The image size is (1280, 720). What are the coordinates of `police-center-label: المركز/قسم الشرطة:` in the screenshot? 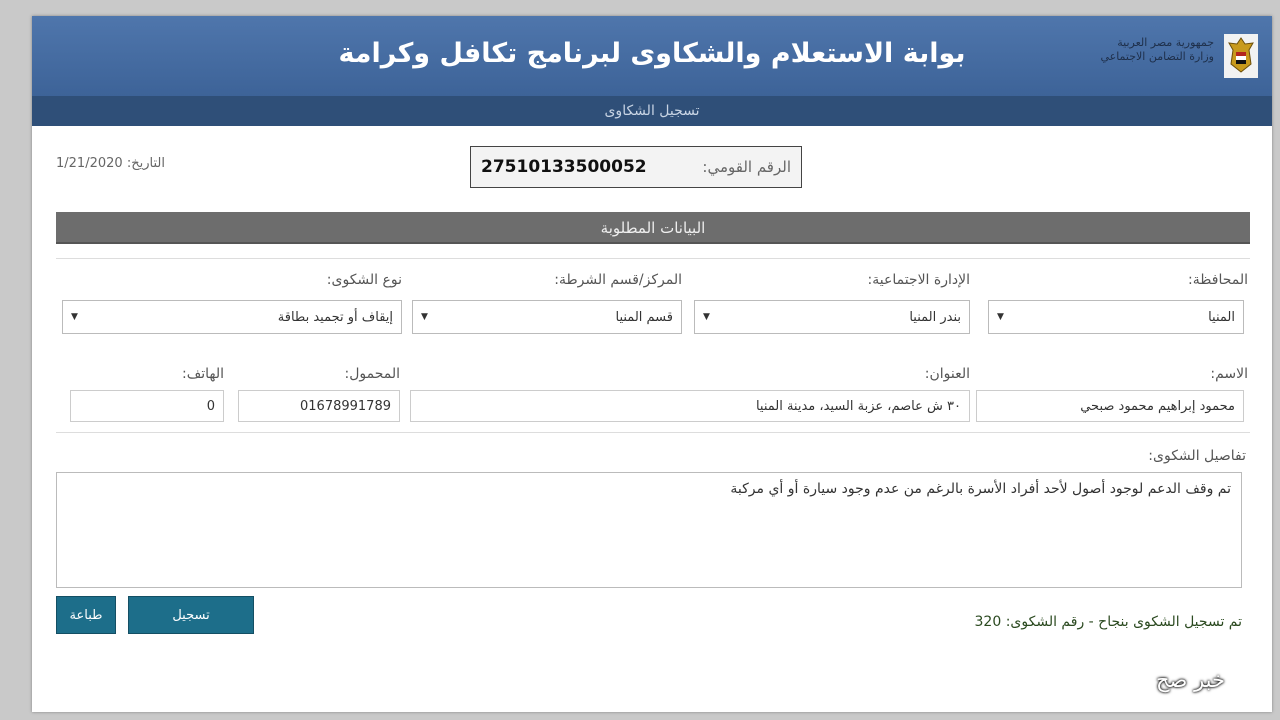 It's located at (618, 280).